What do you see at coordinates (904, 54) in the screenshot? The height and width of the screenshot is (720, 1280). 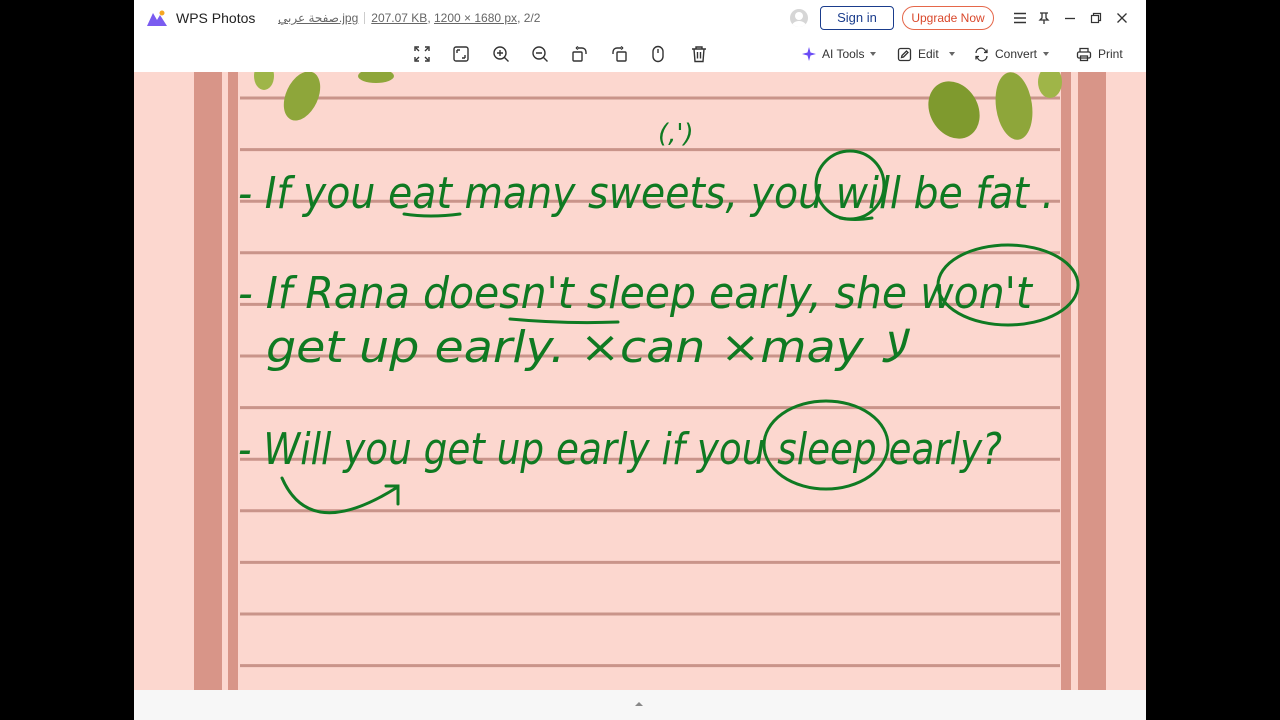 I see `edit-icon` at bounding box center [904, 54].